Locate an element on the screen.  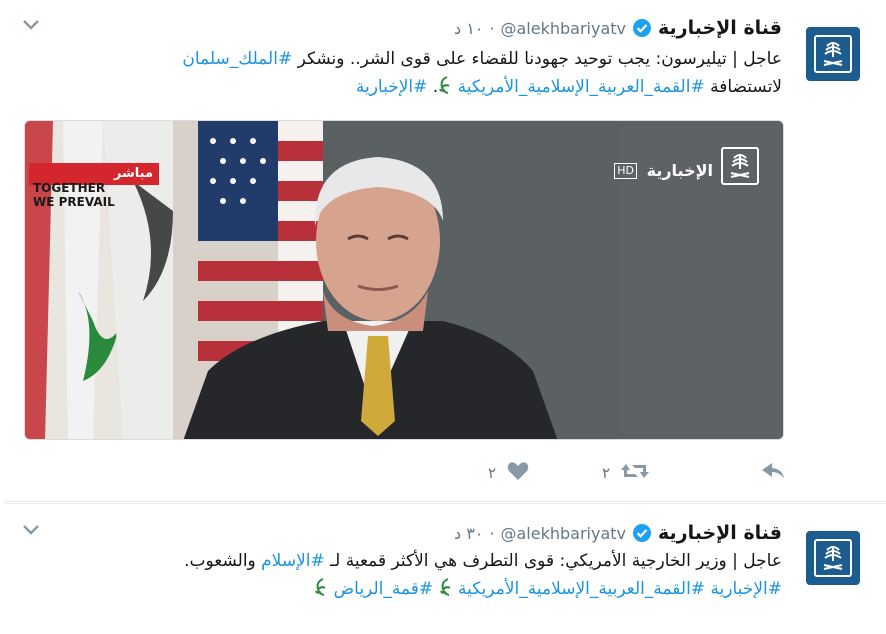
text-segment: . is located at coordinates (433, 87).